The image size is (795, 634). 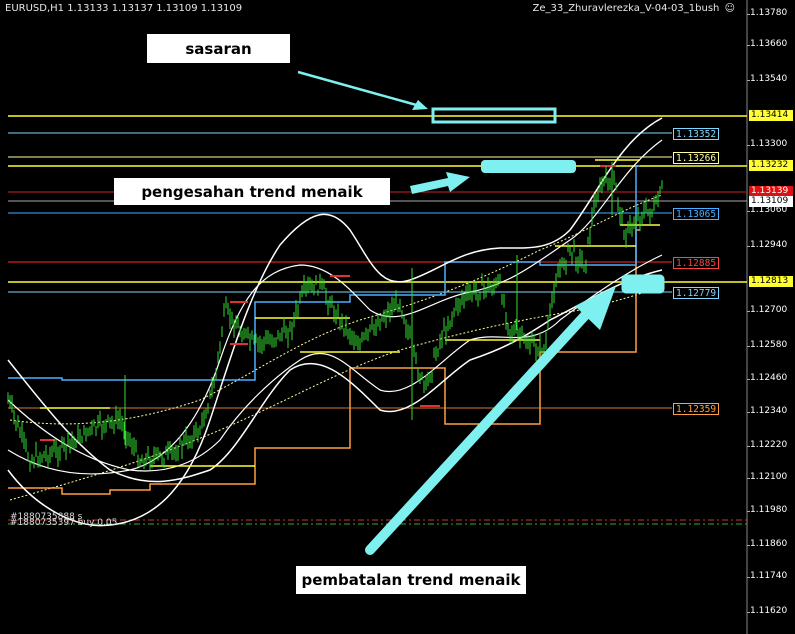 I want to click on level-tag-12885: 1.12885, so click(x=696, y=263).